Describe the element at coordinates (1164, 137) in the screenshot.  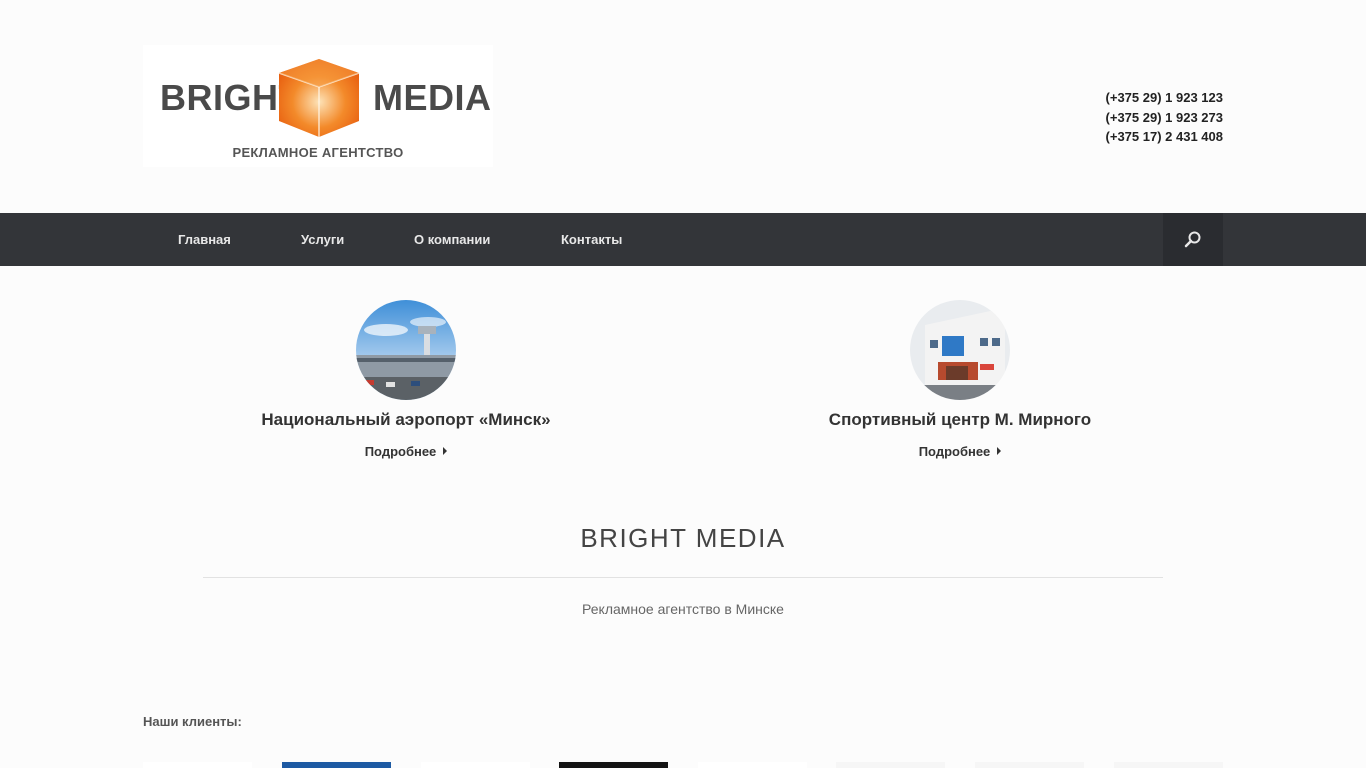
I see `phone-number: (+375 17) 2 431 408` at that location.